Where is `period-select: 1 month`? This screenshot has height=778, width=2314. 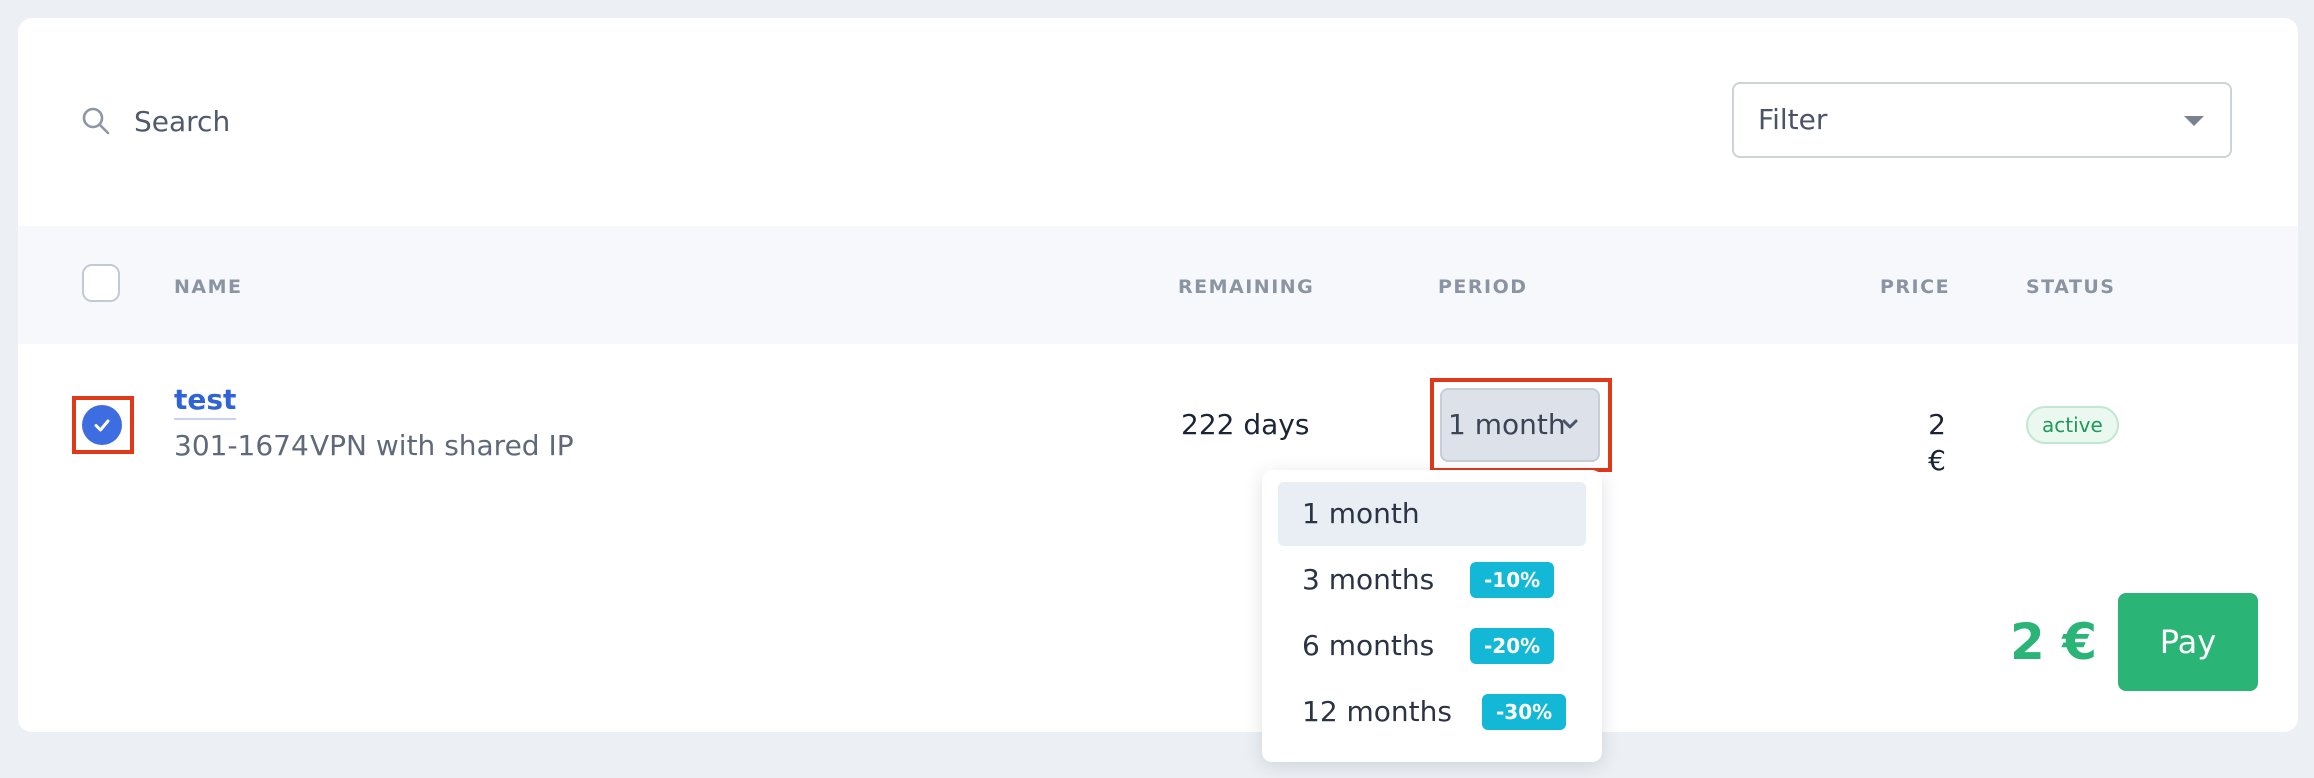 period-select: 1 month is located at coordinates (1520, 425).